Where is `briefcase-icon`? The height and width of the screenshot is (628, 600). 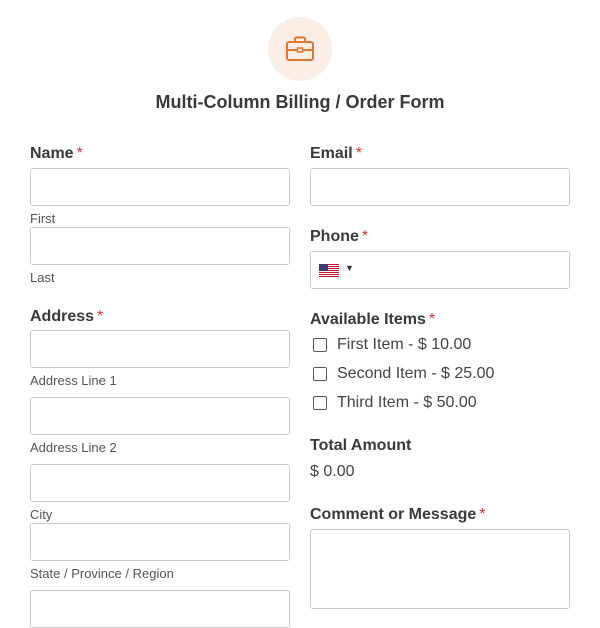 briefcase-icon is located at coordinates (300, 48).